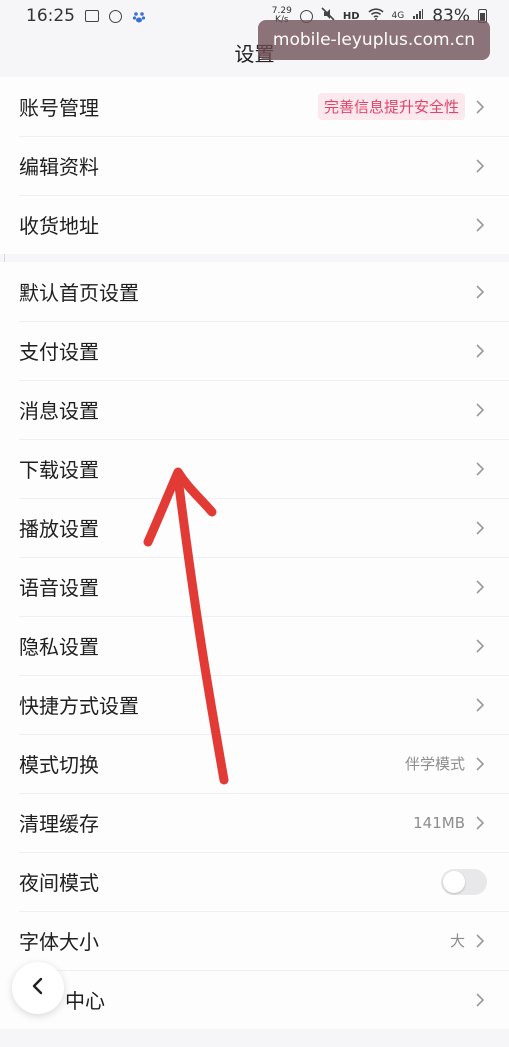 This screenshot has width=509, height=1047. What do you see at coordinates (254, 763) in the screenshot?
I see `settings-row-mode-switch: 模式切换 伴学模式` at bounding box center [254, 763].